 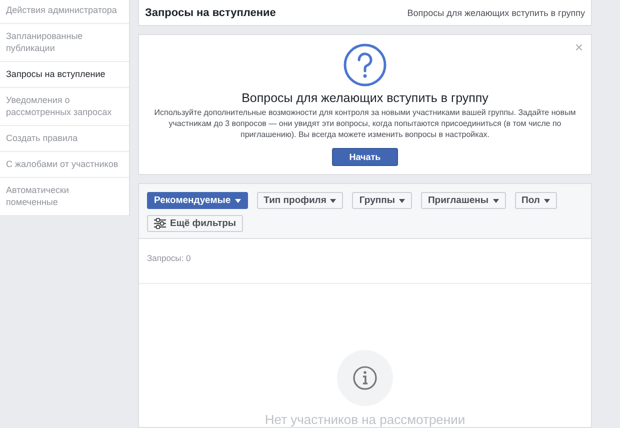 What do you see at coordinates (382, 200) in the screenshot?
I see `filter-dropdown: Группы` at bounding box center [382, 200].